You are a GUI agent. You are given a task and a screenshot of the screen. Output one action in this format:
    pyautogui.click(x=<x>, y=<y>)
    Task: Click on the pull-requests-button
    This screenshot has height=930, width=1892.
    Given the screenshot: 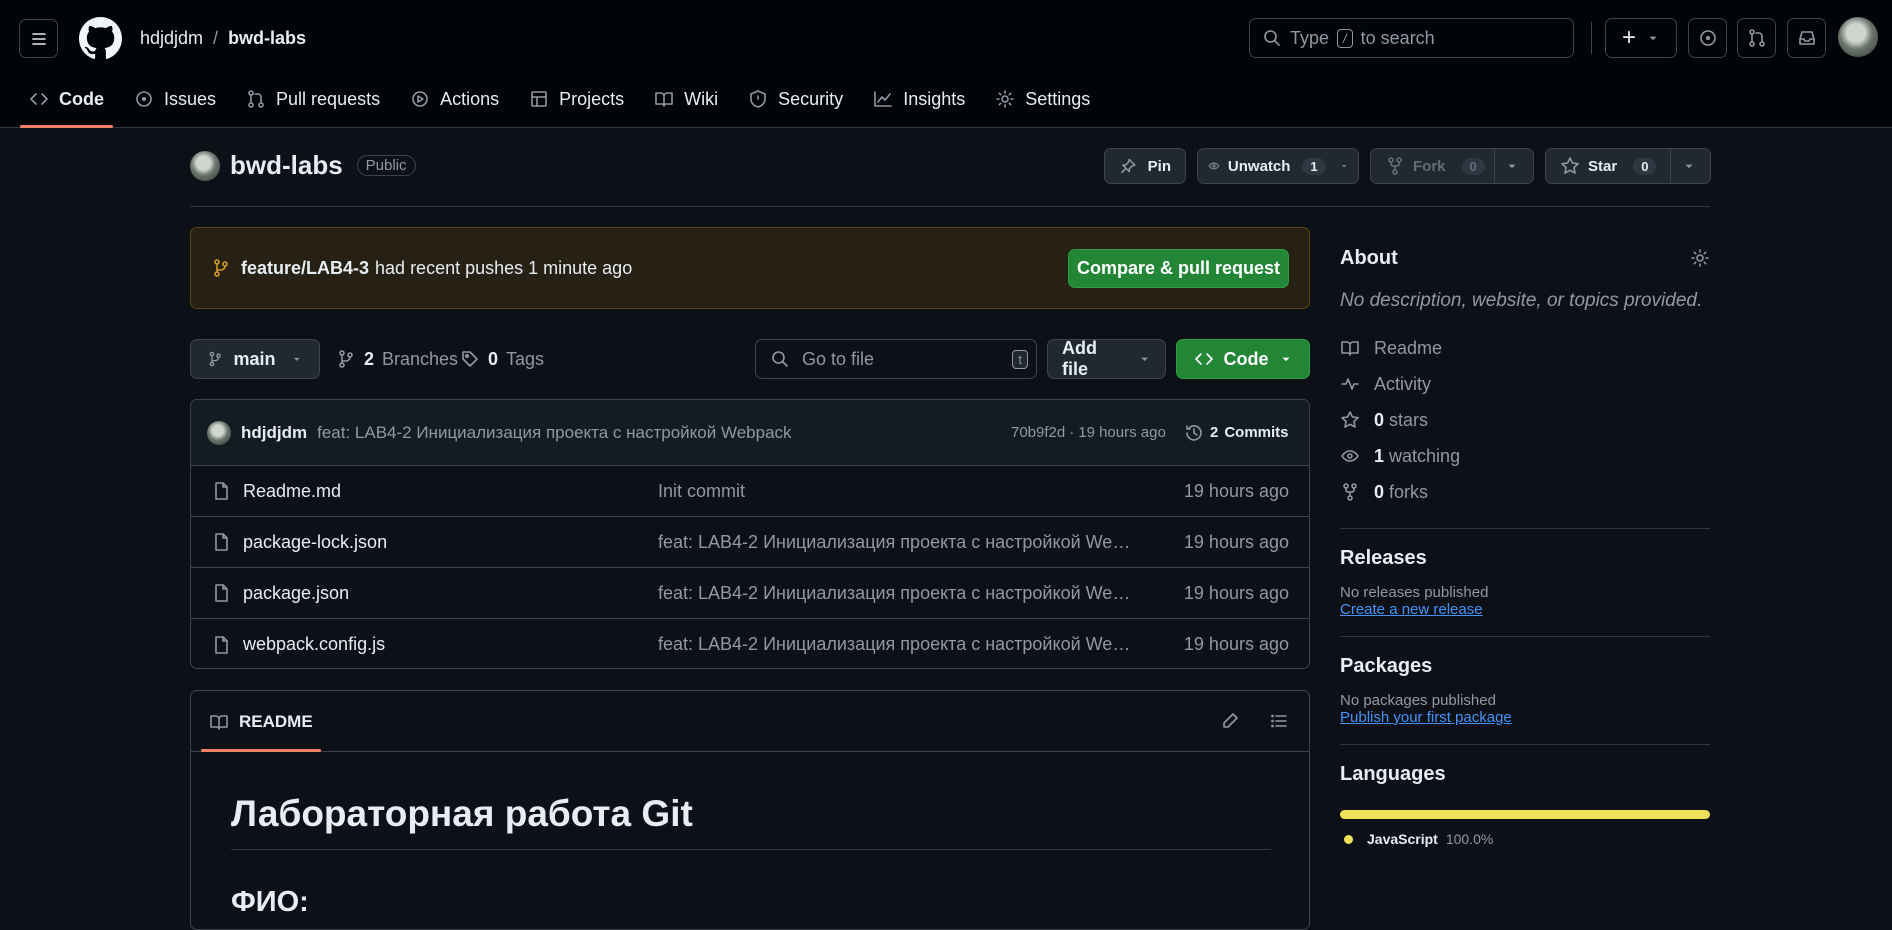 What is the action you would take?
    pyautogui.click(x=1756, y=38)
    